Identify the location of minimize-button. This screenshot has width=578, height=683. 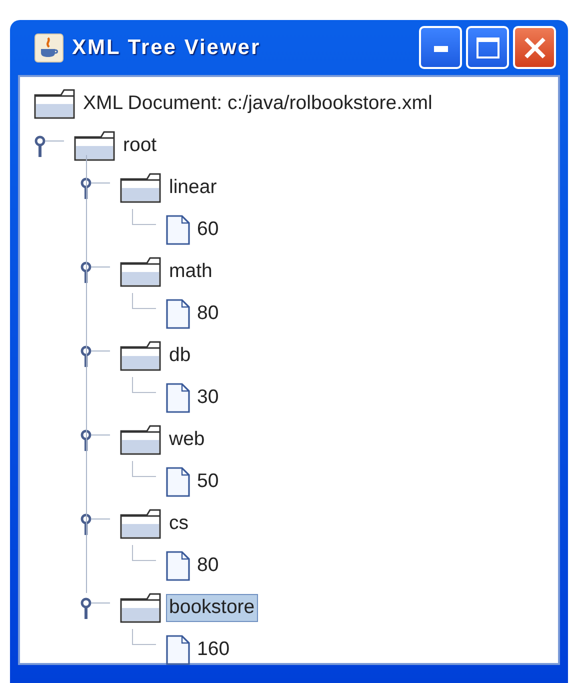
(440, 47).